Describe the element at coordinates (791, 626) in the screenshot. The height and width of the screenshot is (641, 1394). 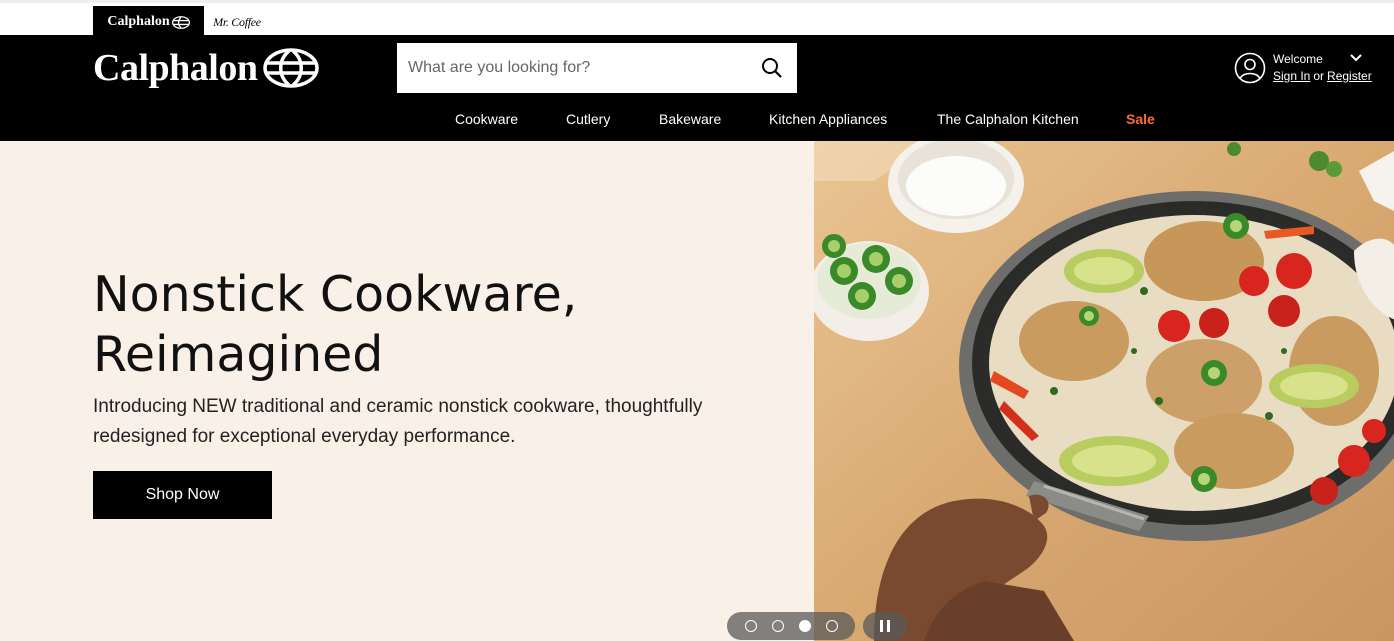
I see `carousel-dots` at that location.